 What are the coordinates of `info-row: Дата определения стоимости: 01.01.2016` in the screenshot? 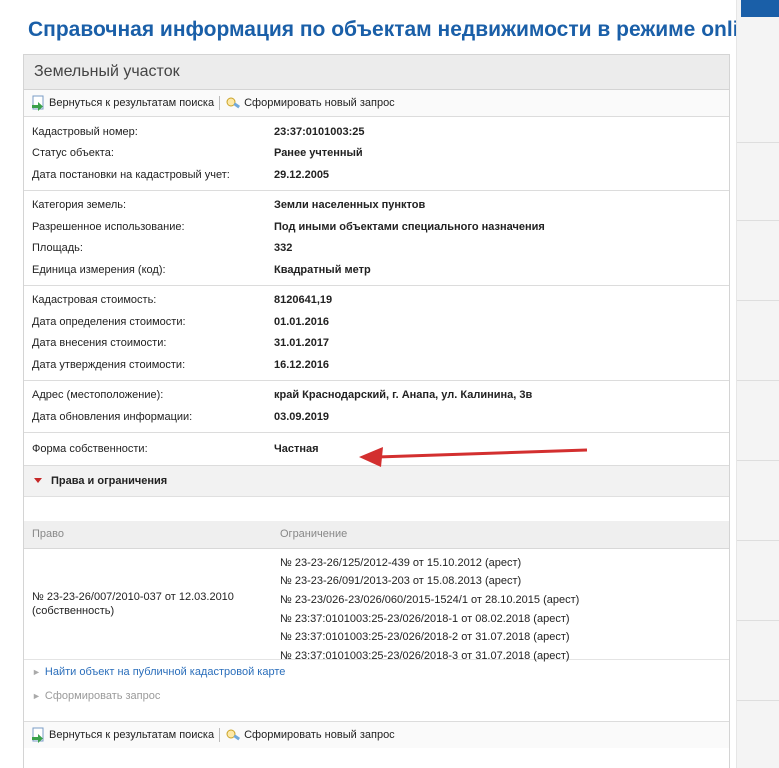 It's located at (376, 322).